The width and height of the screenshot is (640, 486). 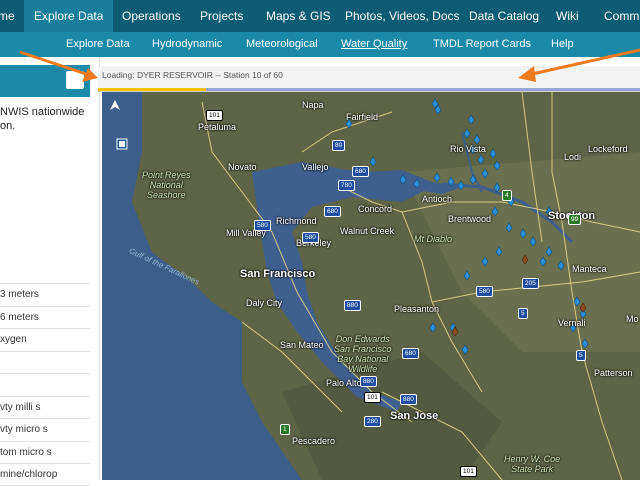 I want to click on subnav-item-tmdl-report-cards: TMDL Report Cards, so click(x=482, y=44).